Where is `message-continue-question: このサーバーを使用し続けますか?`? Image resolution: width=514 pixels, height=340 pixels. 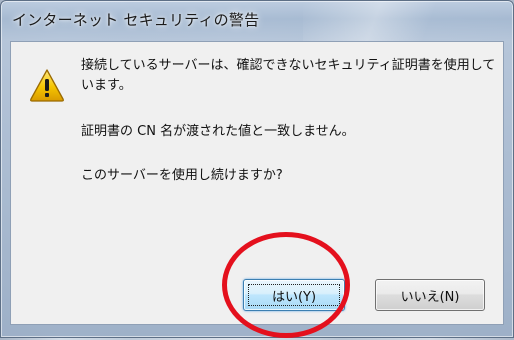
message-continue-question: このサーバーを使用し続けますか? is located at coordinates (182, 175).